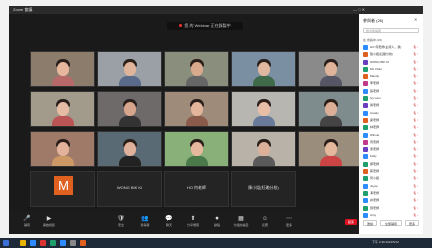  I want to click on record-button: ⏺ 錄製, so click(217, 224).